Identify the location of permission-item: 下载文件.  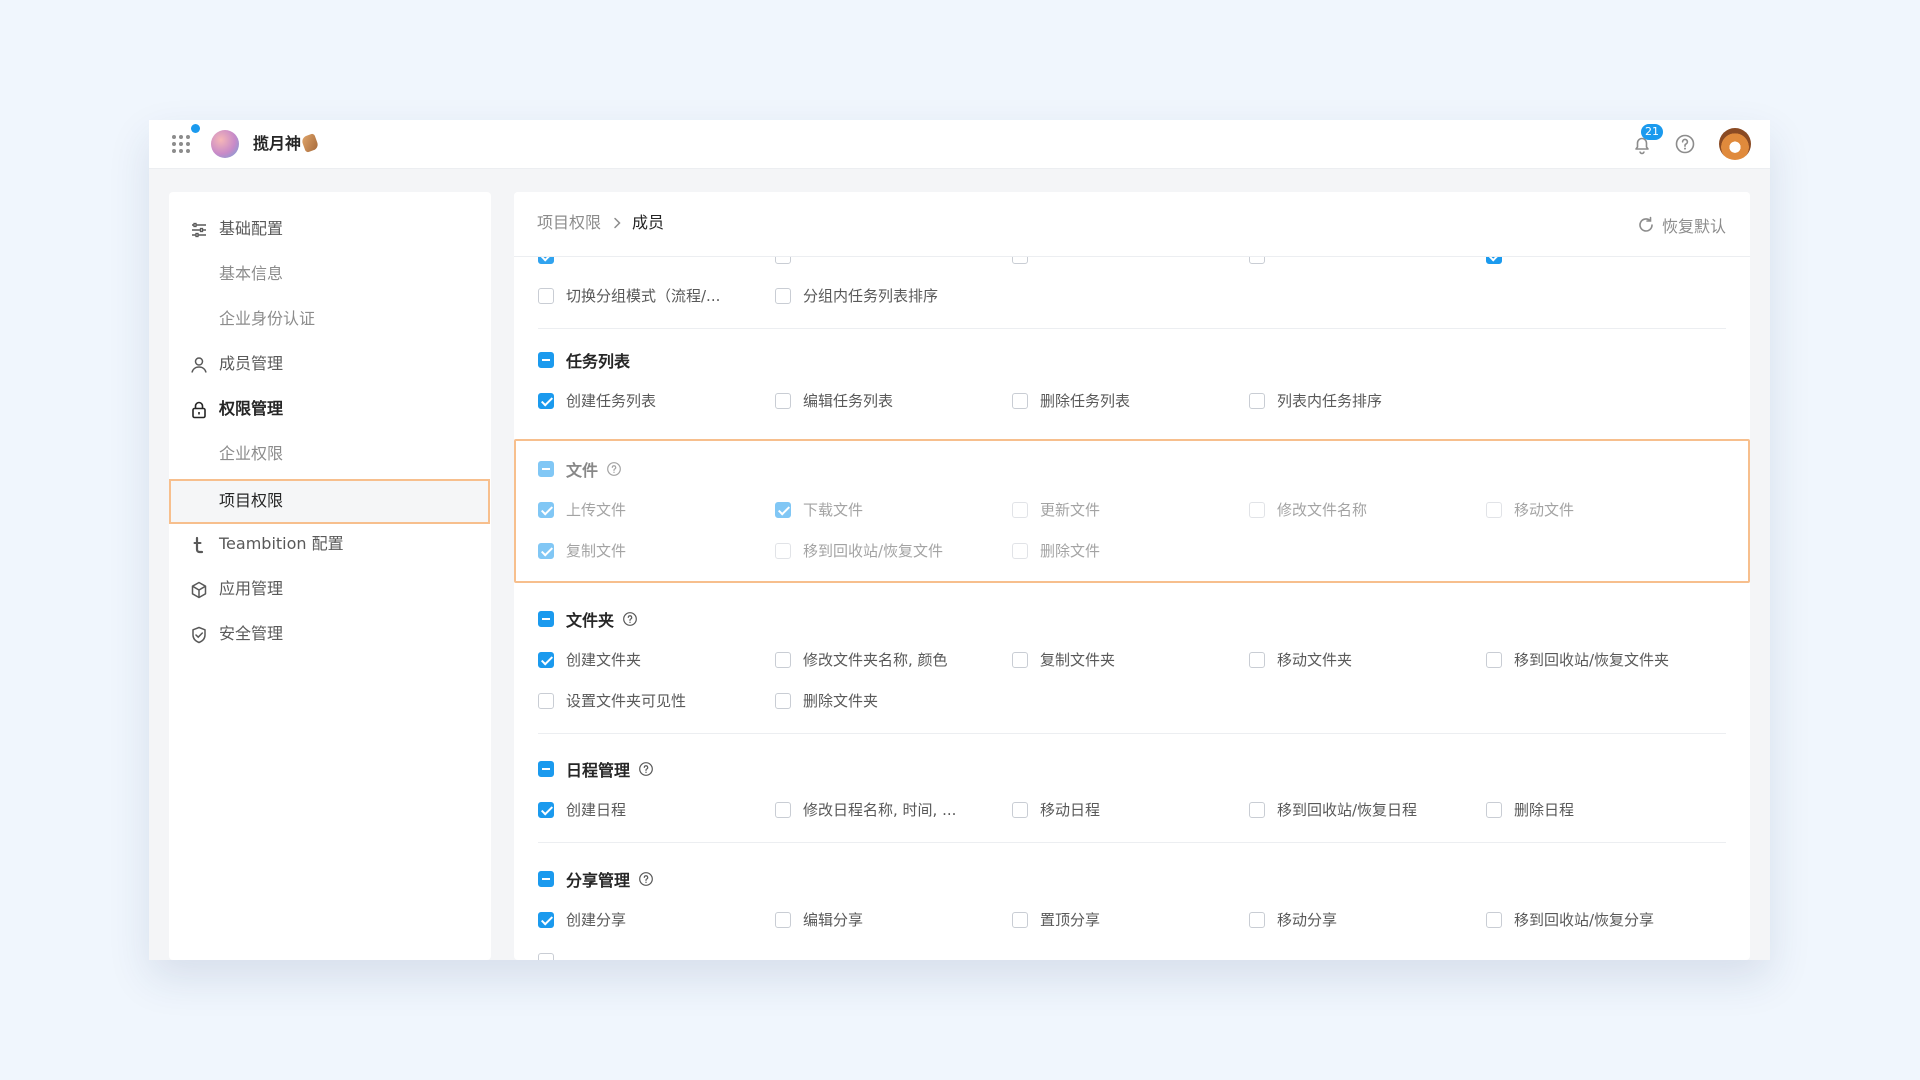
(819, 510).